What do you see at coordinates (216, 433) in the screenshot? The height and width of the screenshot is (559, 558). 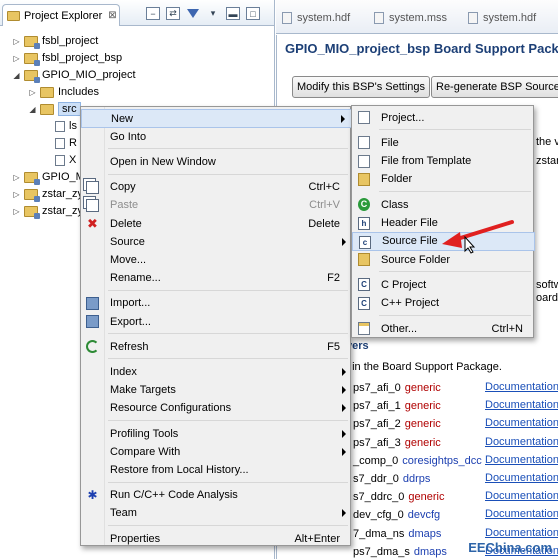 I see `menu-item-profiling-tools: Profiling Tools` at bounding box center [216, 433].